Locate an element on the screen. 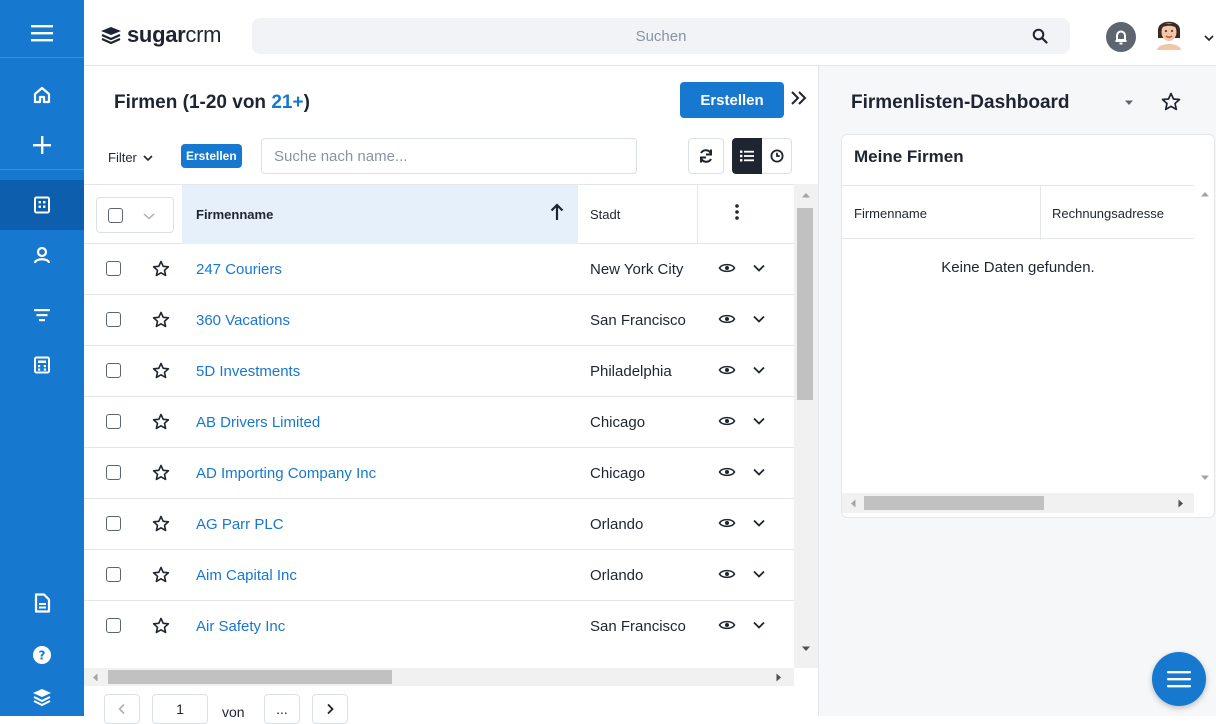 Image resolution: width=1216 pixels, height=724 pixels. column-header-city: Stadt is located at coordinates (638, 214).